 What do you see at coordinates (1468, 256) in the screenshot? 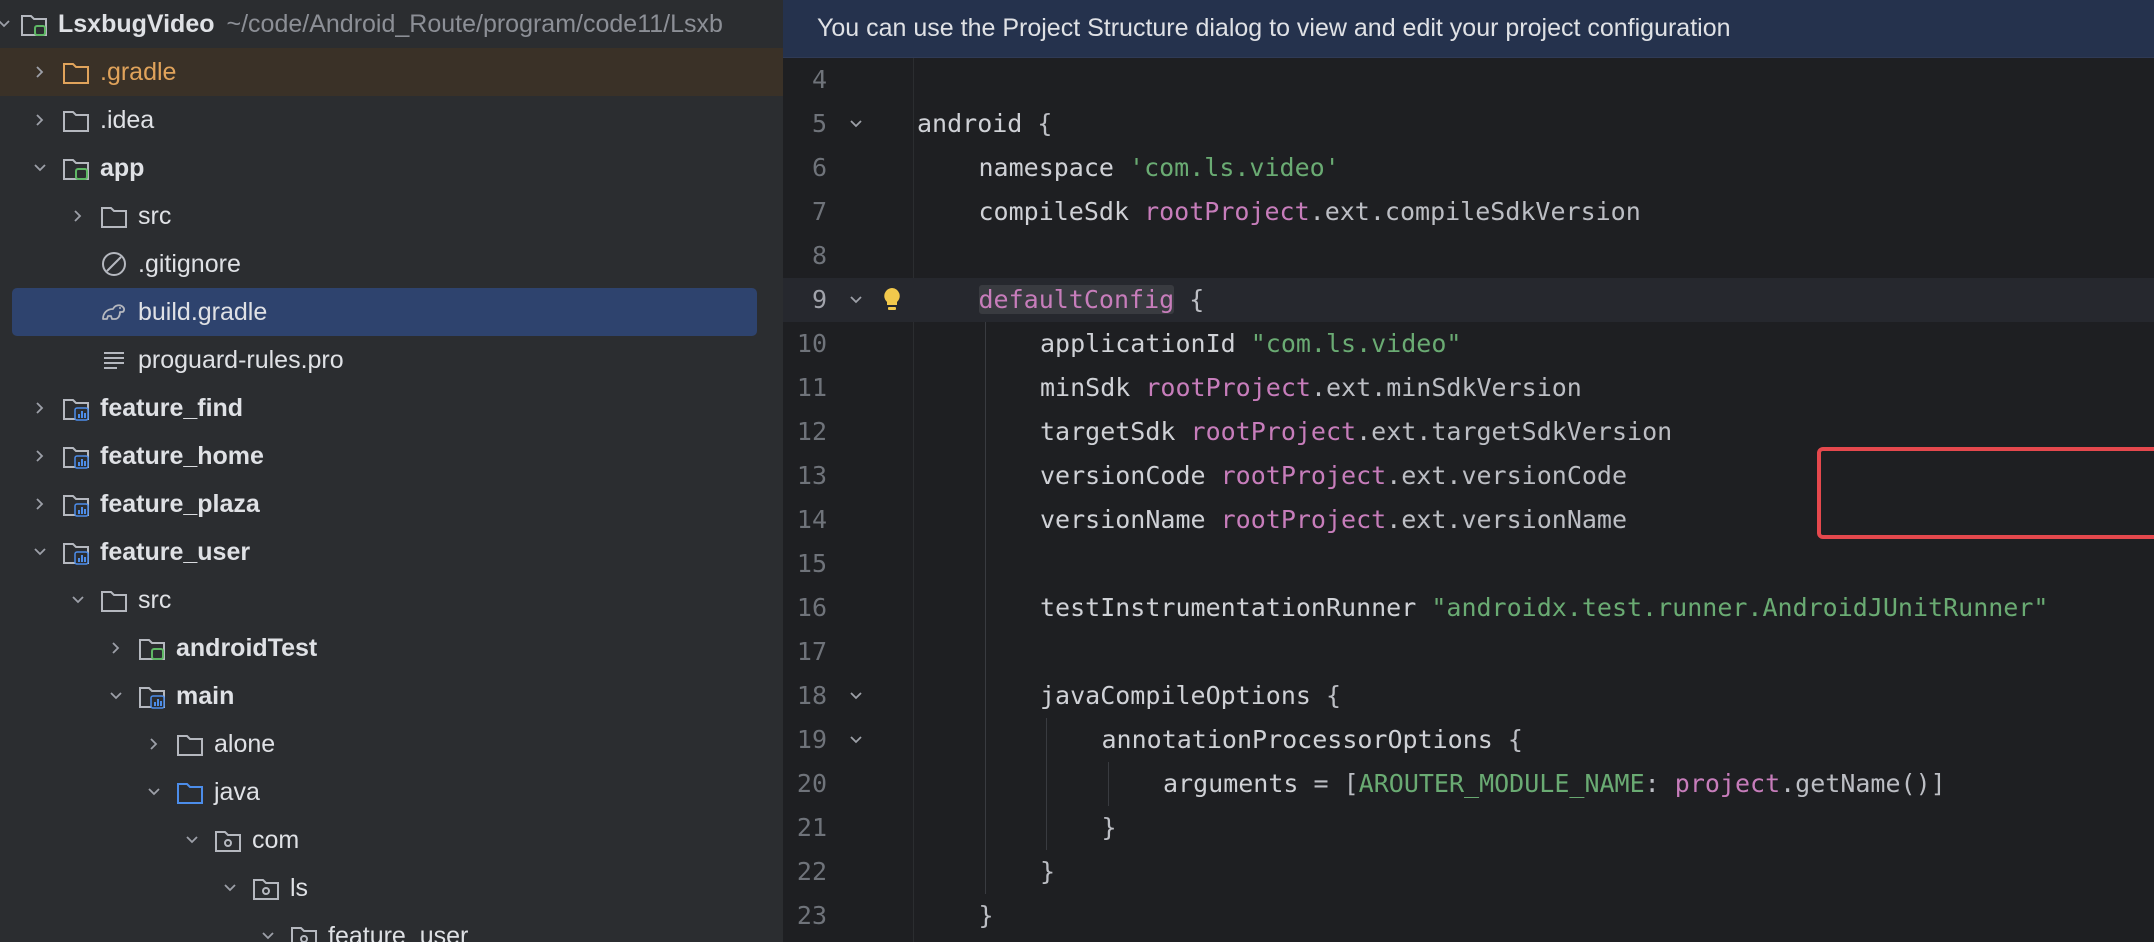
I see `code-line: 8` at bounding box center [1468, 256].